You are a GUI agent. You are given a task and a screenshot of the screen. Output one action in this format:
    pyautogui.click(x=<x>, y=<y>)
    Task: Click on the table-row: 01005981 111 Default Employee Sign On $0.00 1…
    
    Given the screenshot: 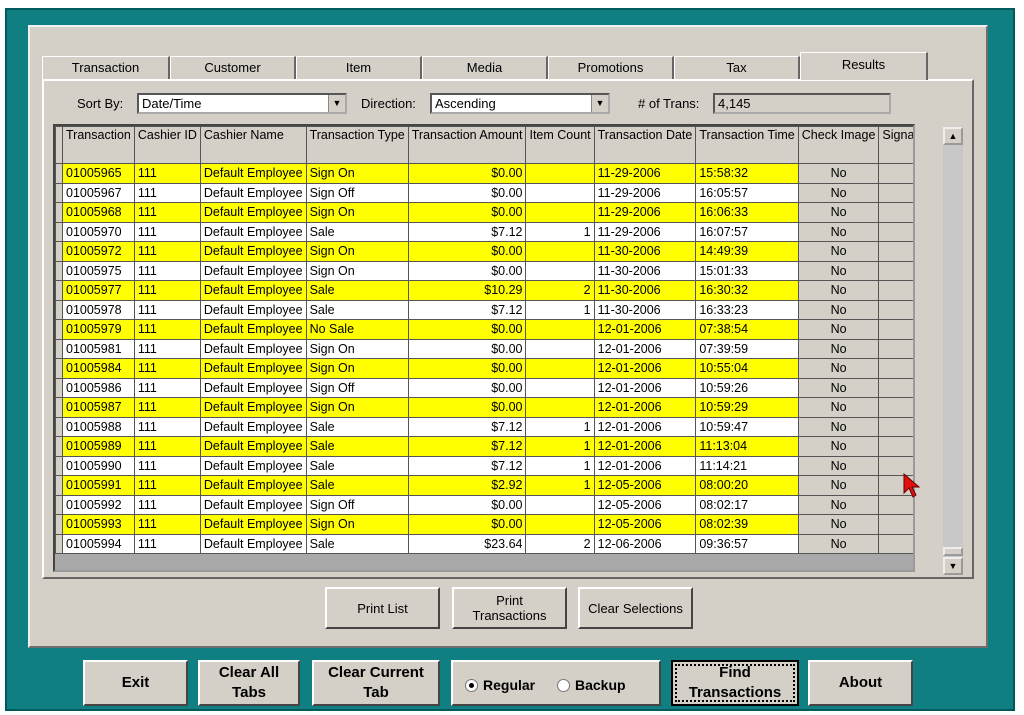 What is the action you would take?
    pyautogui.click(x=484, y=348)
    